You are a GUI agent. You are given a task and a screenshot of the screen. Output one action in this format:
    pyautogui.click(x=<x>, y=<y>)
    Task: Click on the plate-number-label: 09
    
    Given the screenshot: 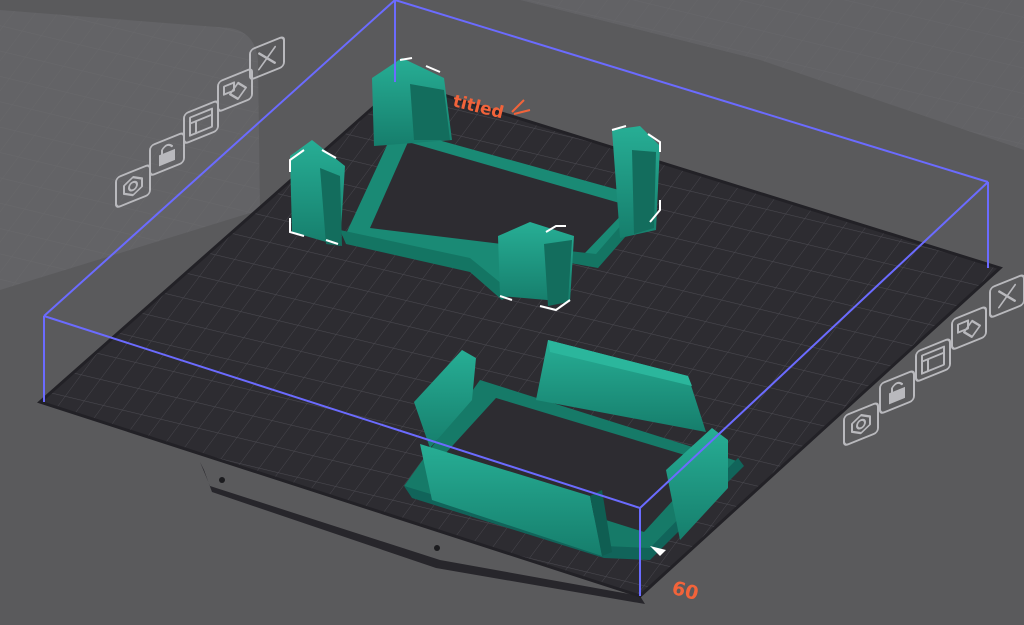 What is the action you would take?
    pyautogui.click(x=685, y=589)
    